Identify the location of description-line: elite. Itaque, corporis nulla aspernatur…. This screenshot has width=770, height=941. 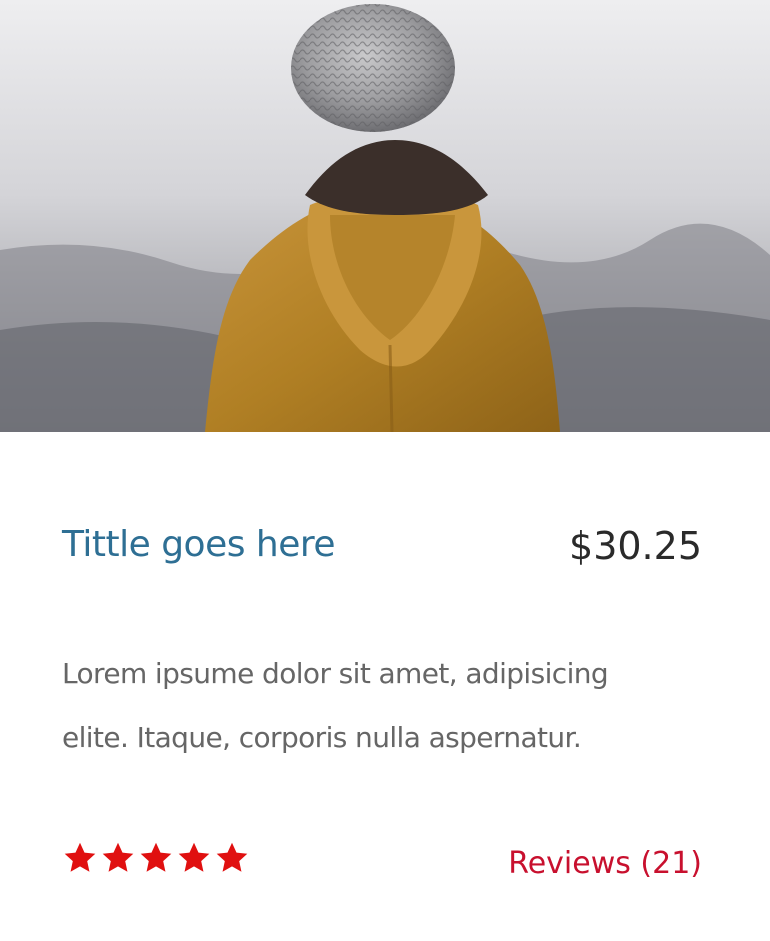
(322, 737).